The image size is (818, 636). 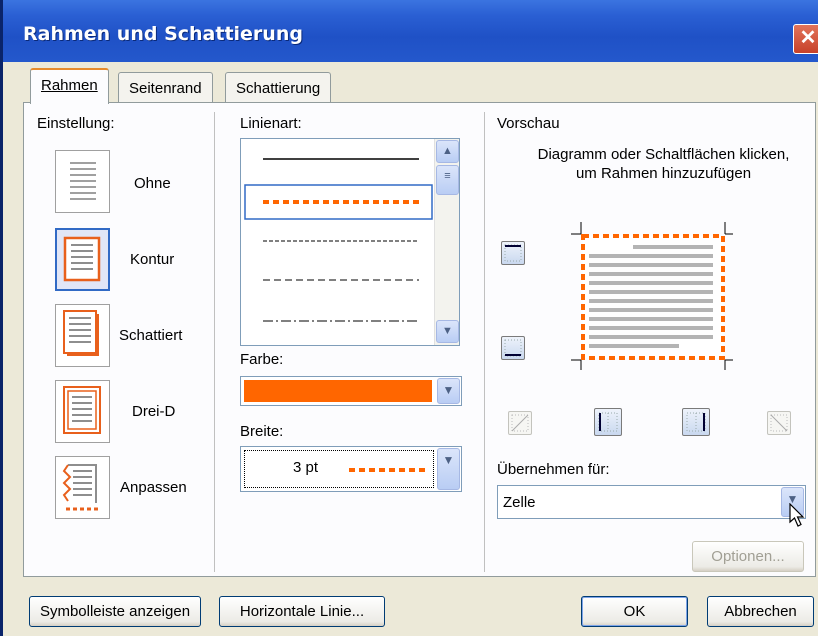 I want to click on setting-custom-label: Anpassen, so click(x=153, y=487).